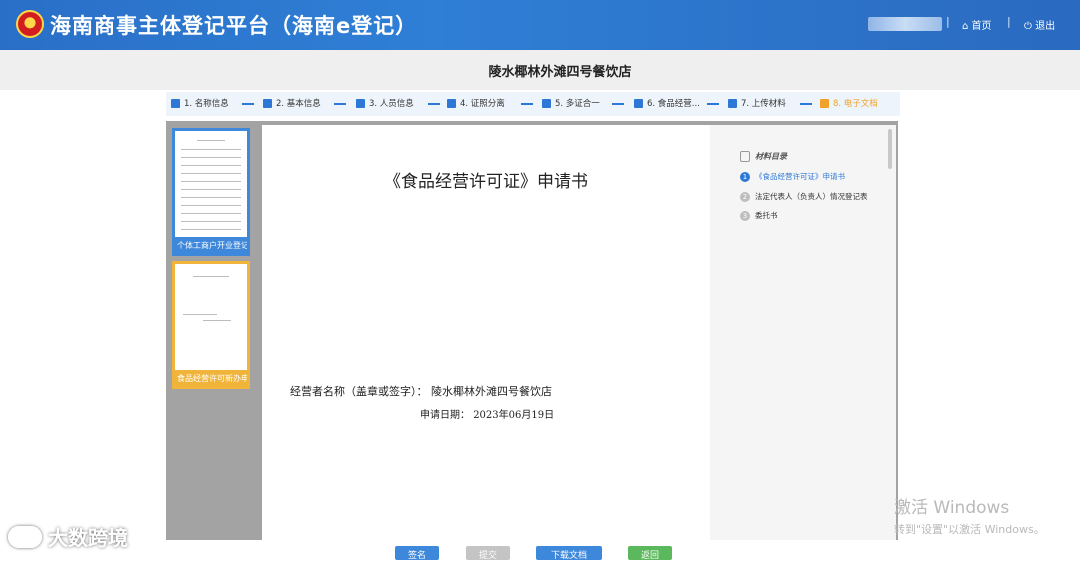  I want to click on user-name-redacted, so click(905, 24).